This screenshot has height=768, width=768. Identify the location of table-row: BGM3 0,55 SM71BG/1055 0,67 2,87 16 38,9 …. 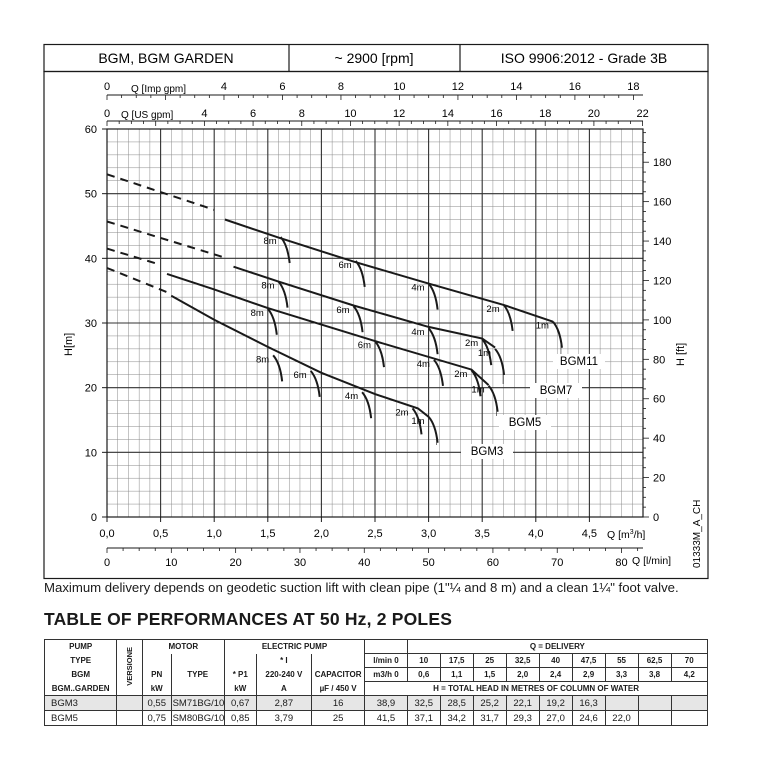
(375, 703).